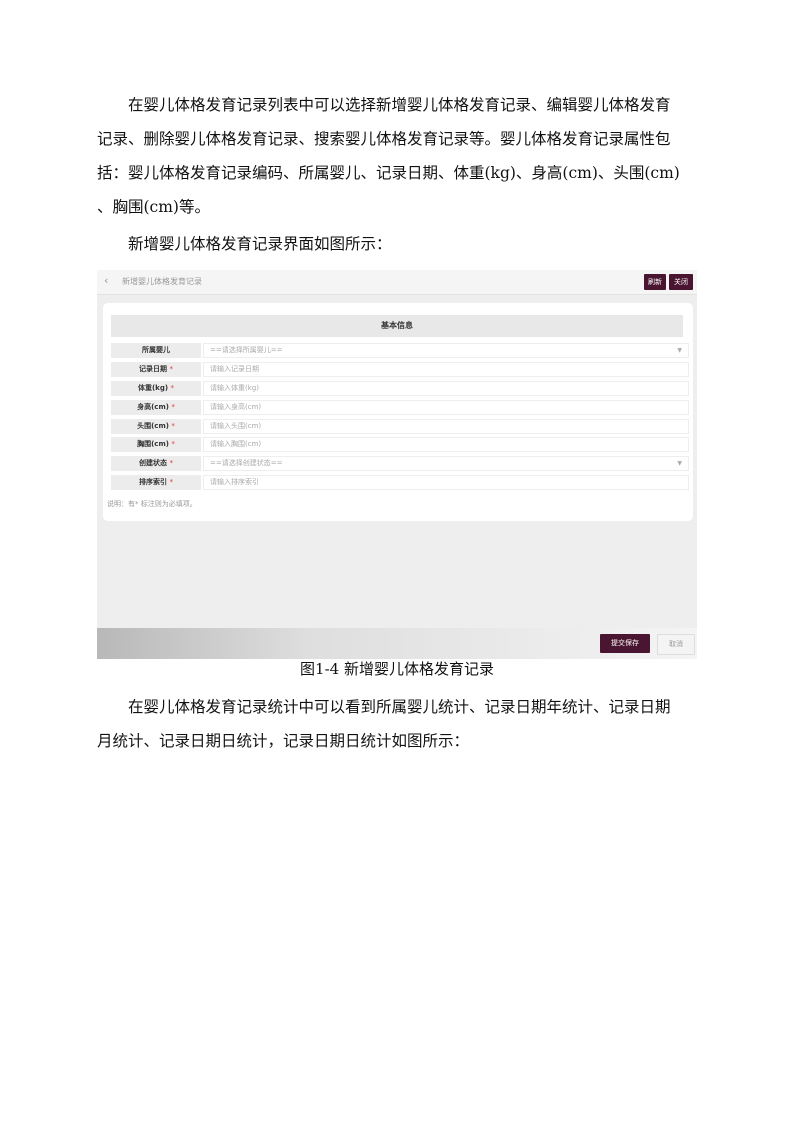 The image size is (794, 1123). Describe the element at coordinates (397, 669) in the screenshot. I see `figure-caption: 图1-4 新增婴儿体格发育记录` at that location.